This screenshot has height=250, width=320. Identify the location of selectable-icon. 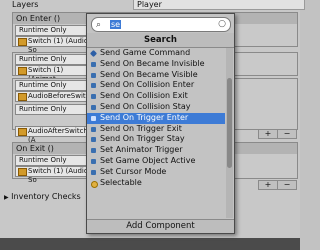
(94, 184).